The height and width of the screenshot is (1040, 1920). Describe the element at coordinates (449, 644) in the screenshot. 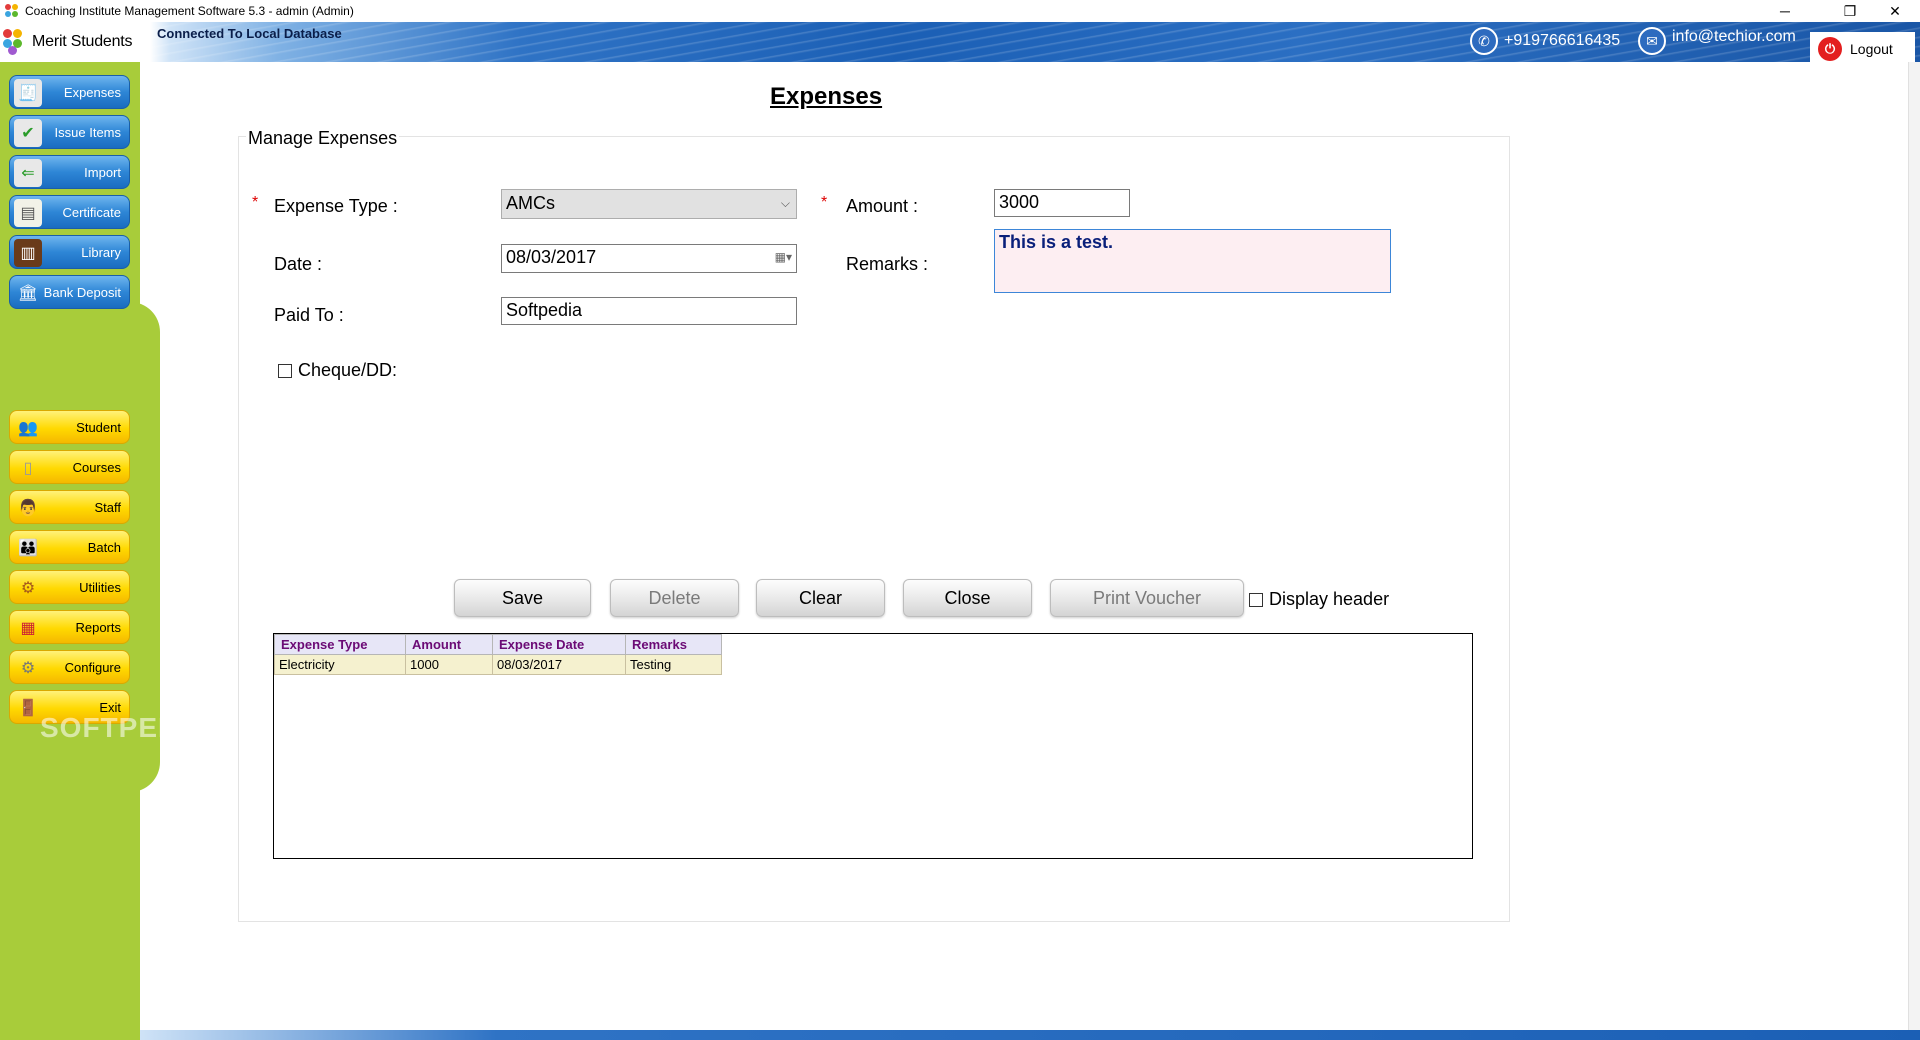

I see `column-header-amount: Amount` at that location.